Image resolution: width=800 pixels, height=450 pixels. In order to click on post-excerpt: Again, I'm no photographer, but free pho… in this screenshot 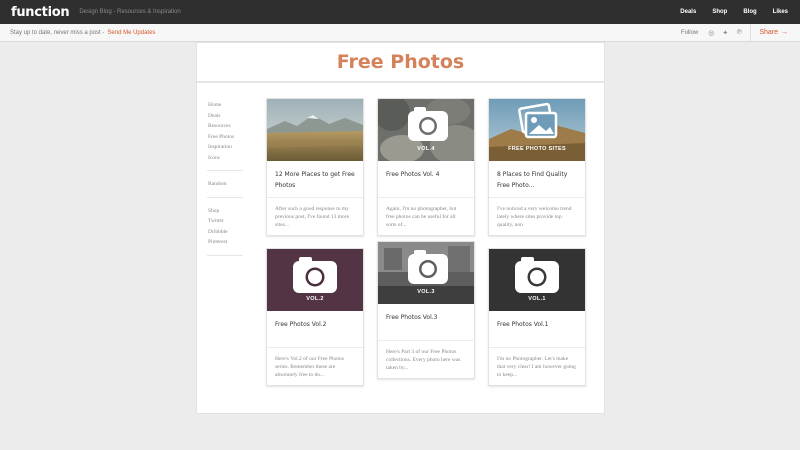, I will do `click(421, 217)`.